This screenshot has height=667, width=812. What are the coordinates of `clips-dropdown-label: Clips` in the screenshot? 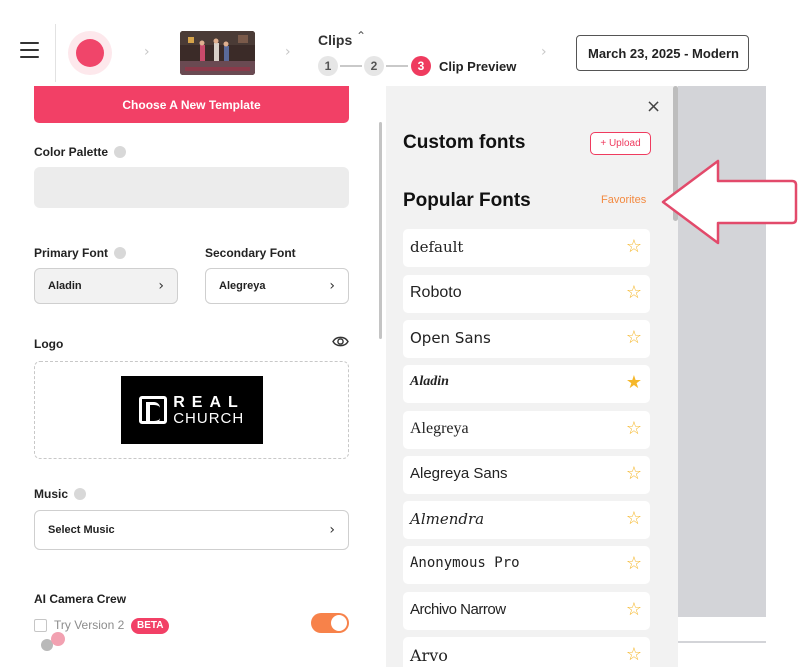 It's located at (335, 40).